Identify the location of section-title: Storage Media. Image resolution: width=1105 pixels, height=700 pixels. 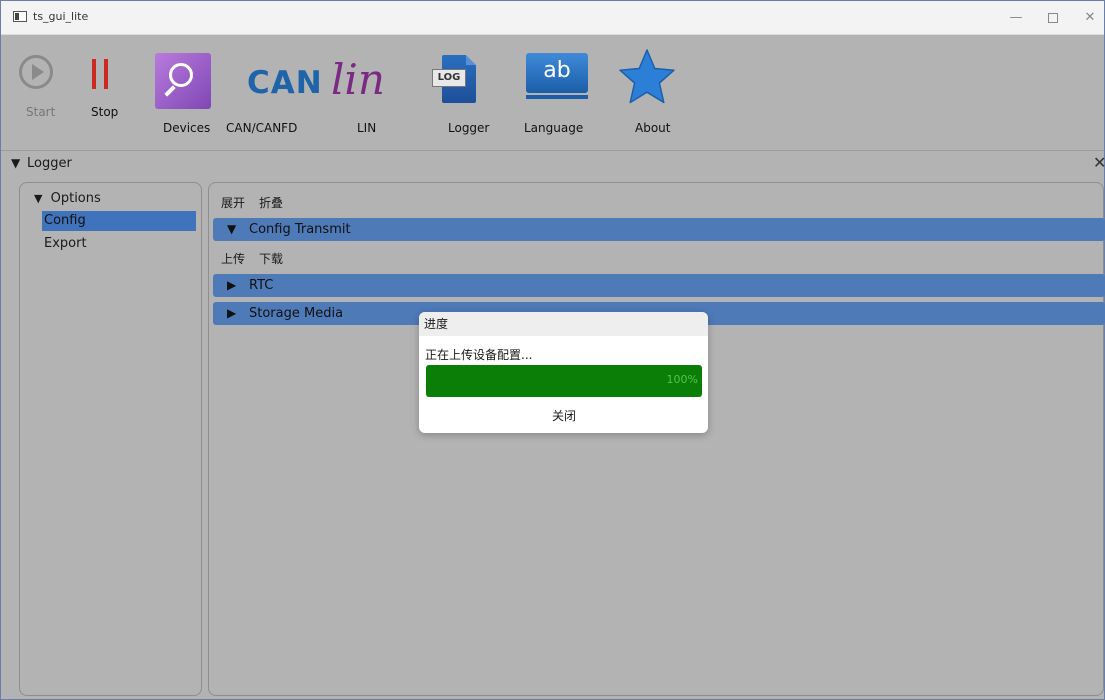
(296, 313).